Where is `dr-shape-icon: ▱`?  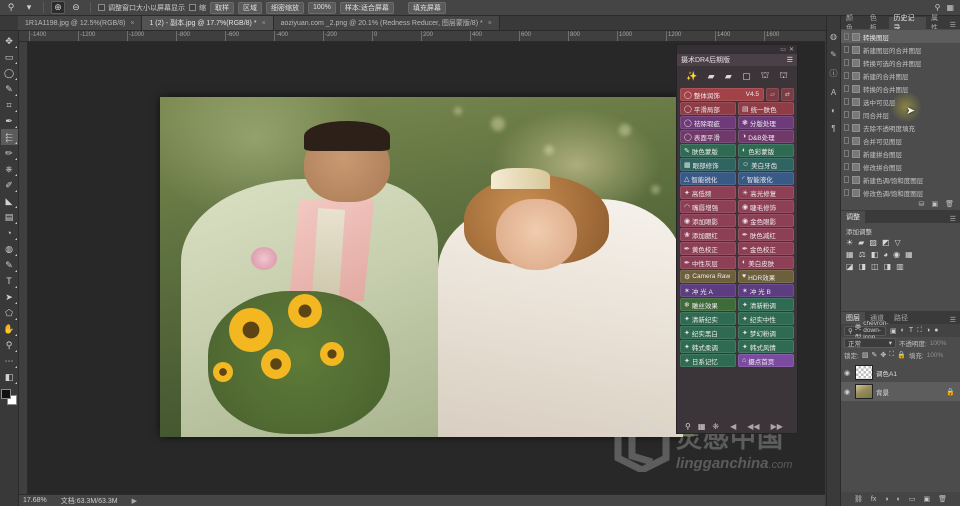 dr-shape-icon: ▱ is located at coordinates (772, 94).